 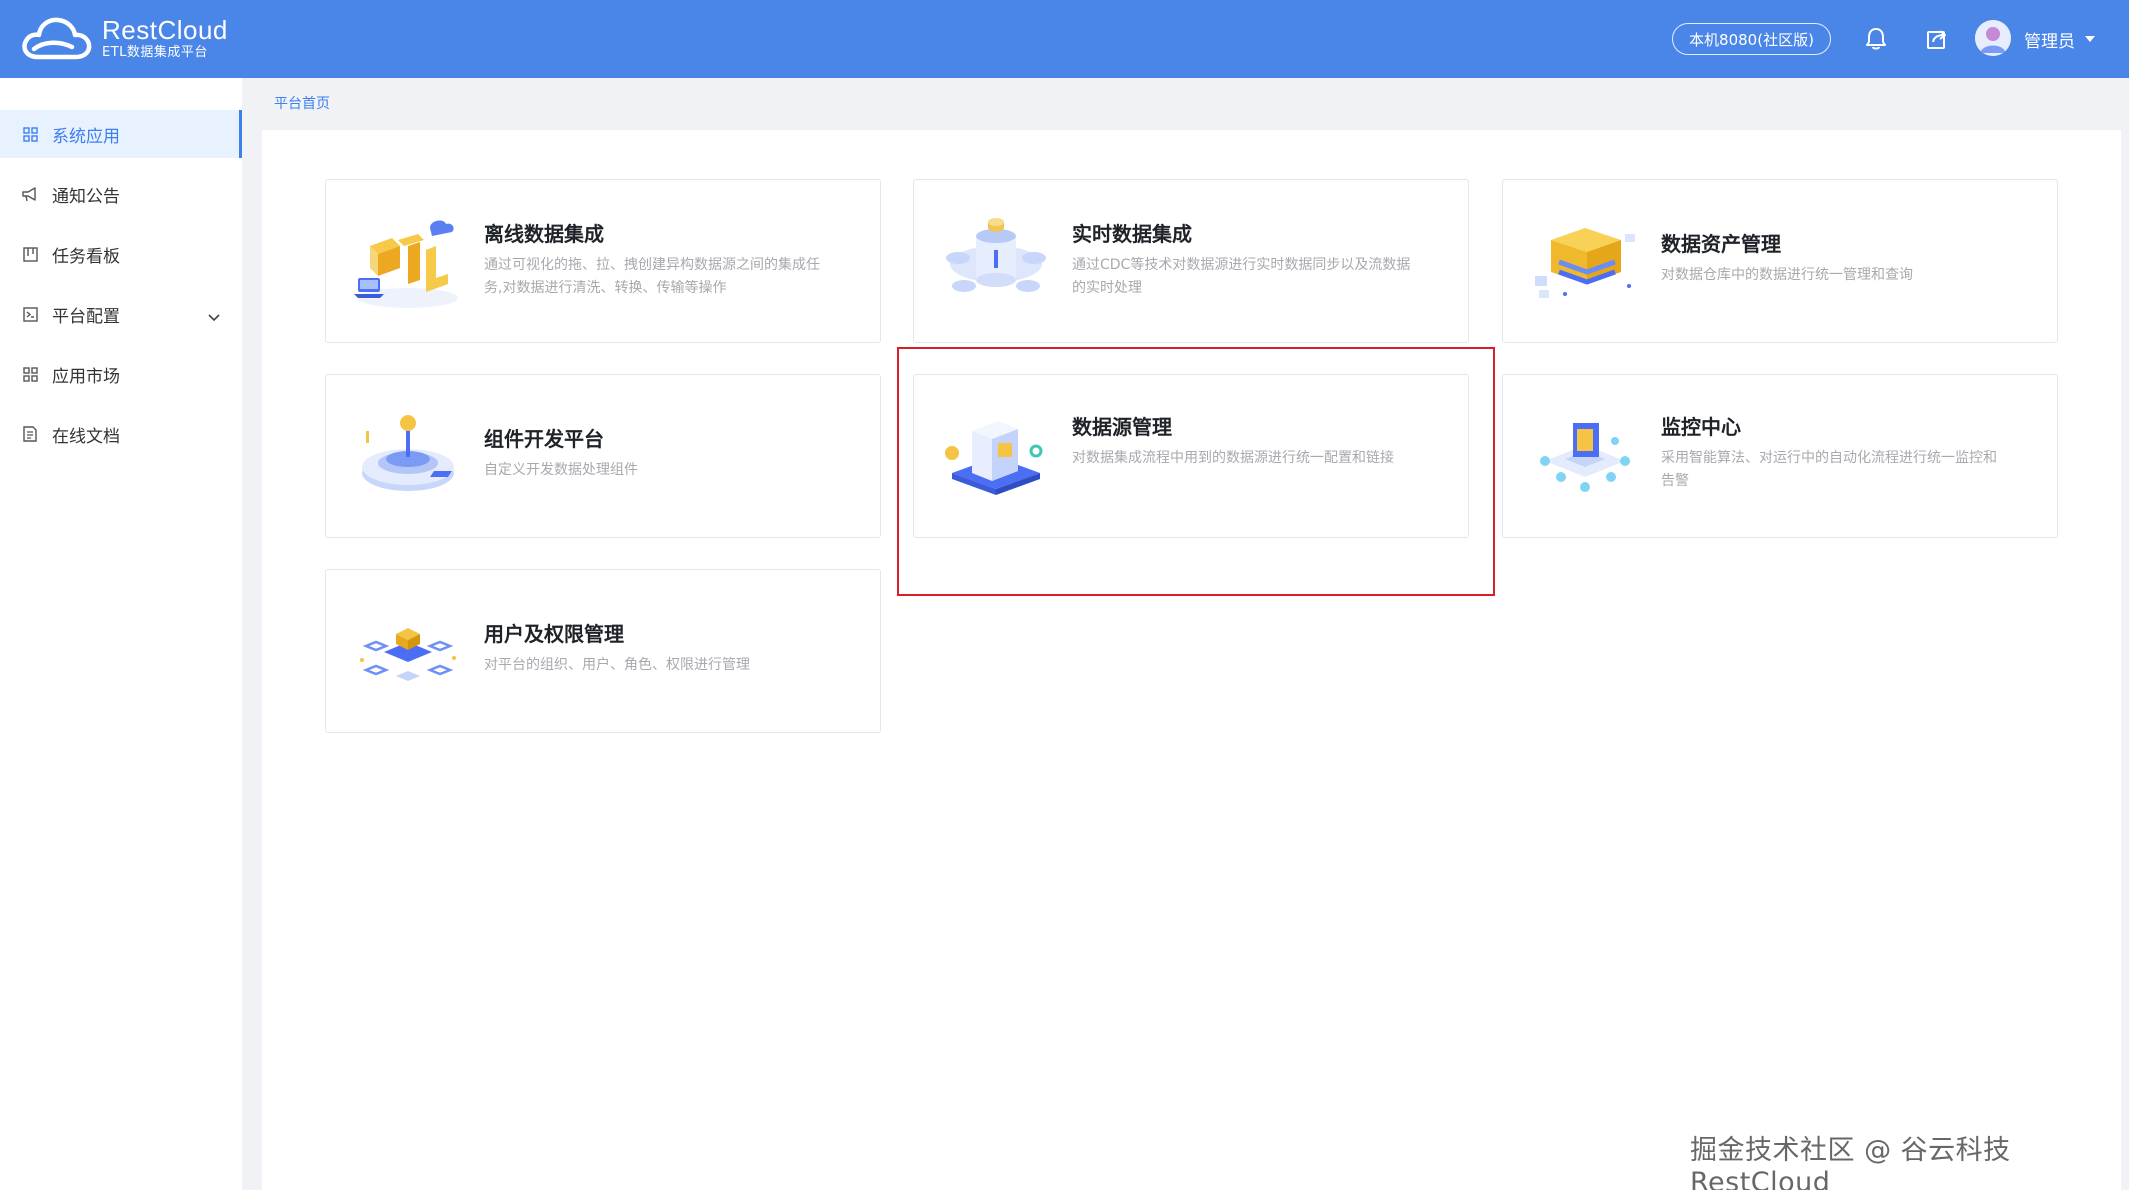 I want to click on watermark-text: 掘金技术社区 @ 谷云科技RestCloud, so click(x=1850, y=1162).